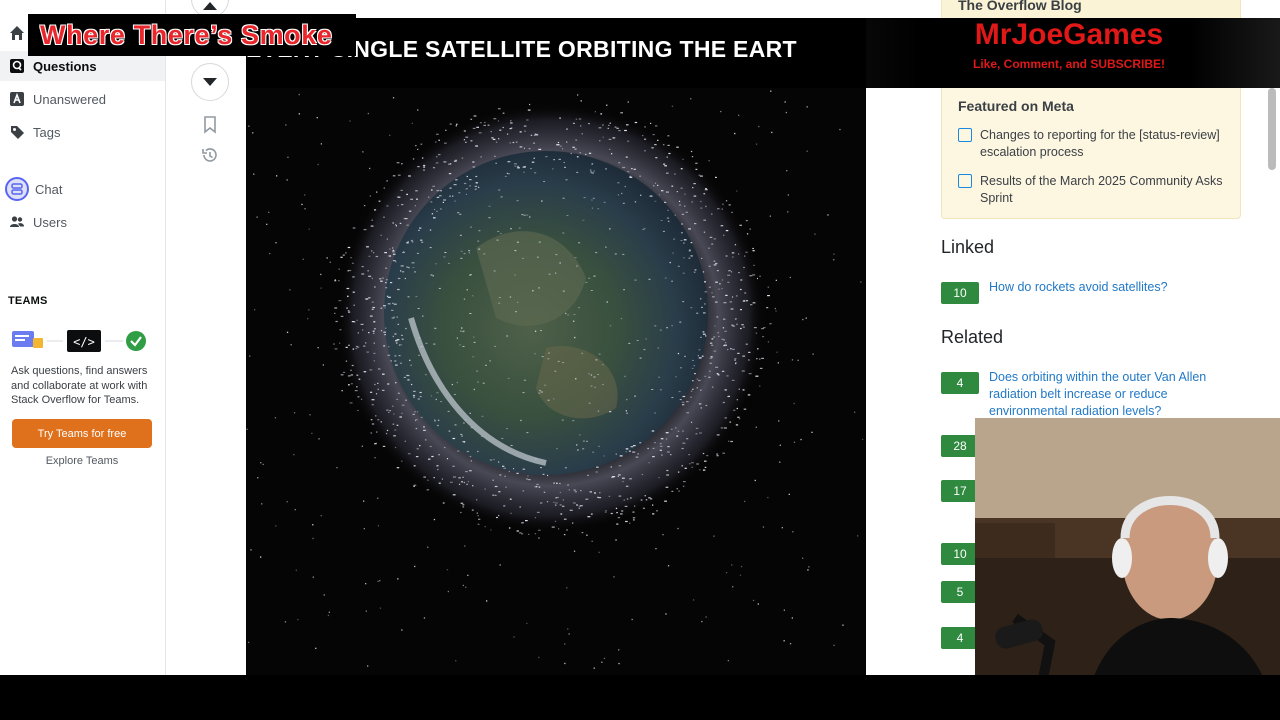 Image resolution: width=1280 pixels, height=720 pixels. Describe the element at coordinates (960, 592) in the screenshot. I see `score-badge: 5` at that location.